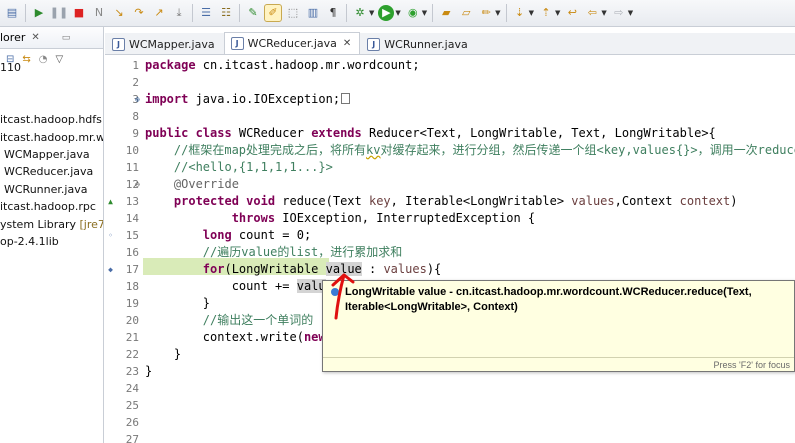 This screenshot has height=443, width=795. I want to click on java-file-icon: J, so click(237, 43).